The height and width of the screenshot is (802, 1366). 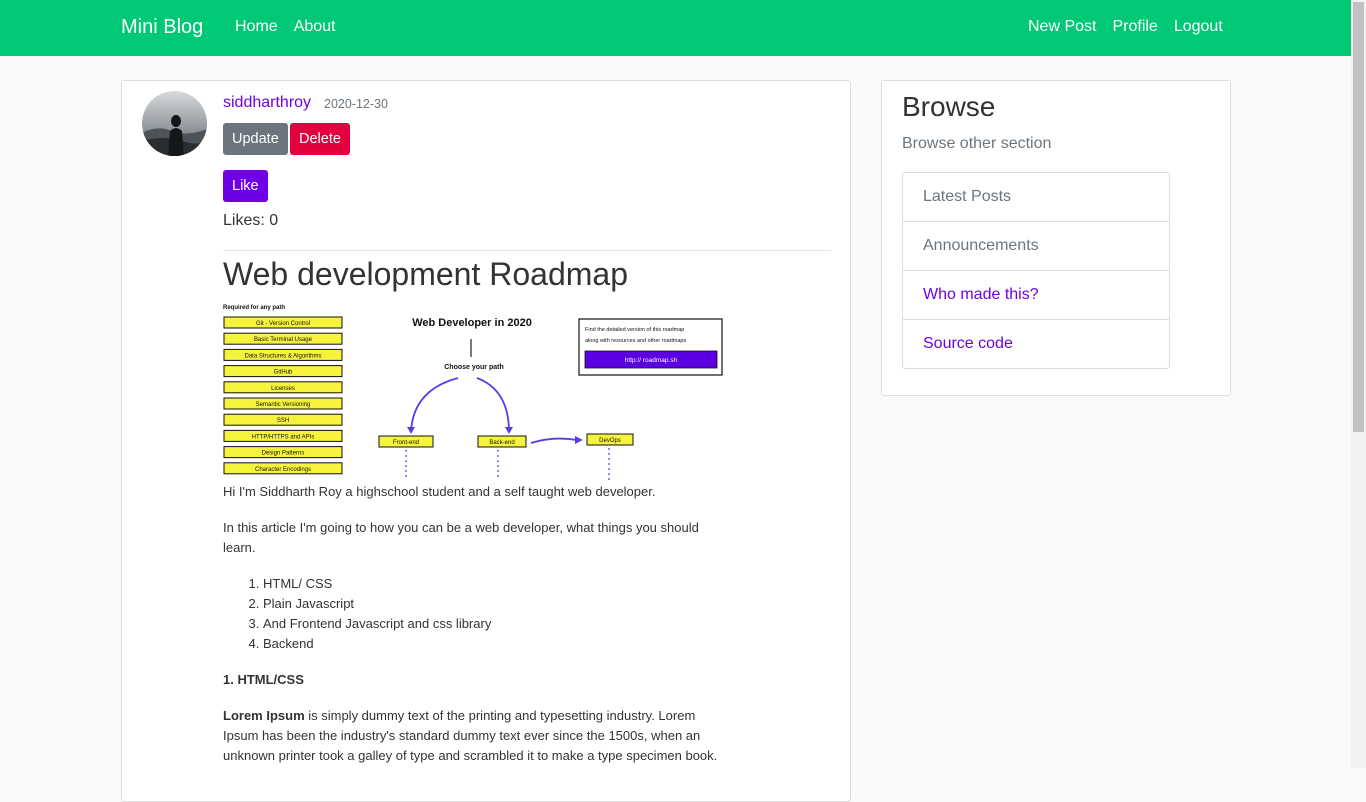 What do you see at coordinates (527, 250) in the screenshot?
I see `divider` at bounding box center [527, 250].